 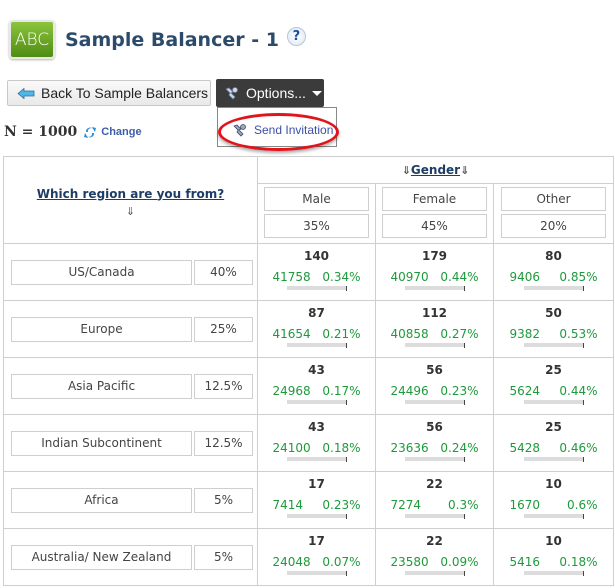 I want to click on quota-cell: 43 24100 0.18%, so click(x=316, y=443).